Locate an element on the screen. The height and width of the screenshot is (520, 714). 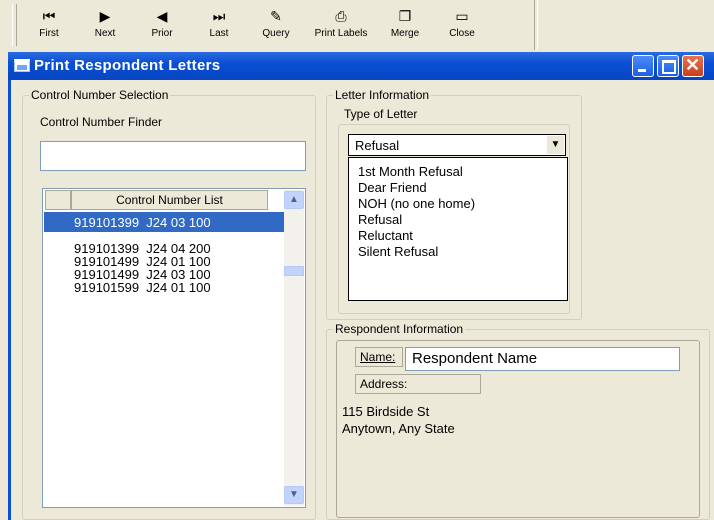
name-label: Name: is located at coordinates (378, 357).